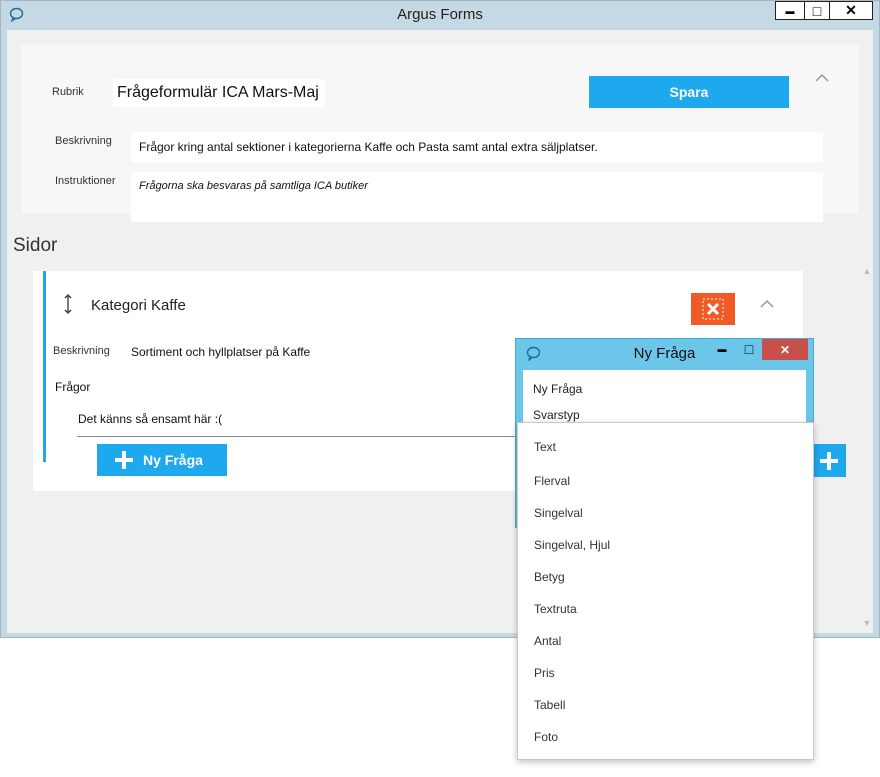  I want to click on option-foto: Foto, so click(546, 737).